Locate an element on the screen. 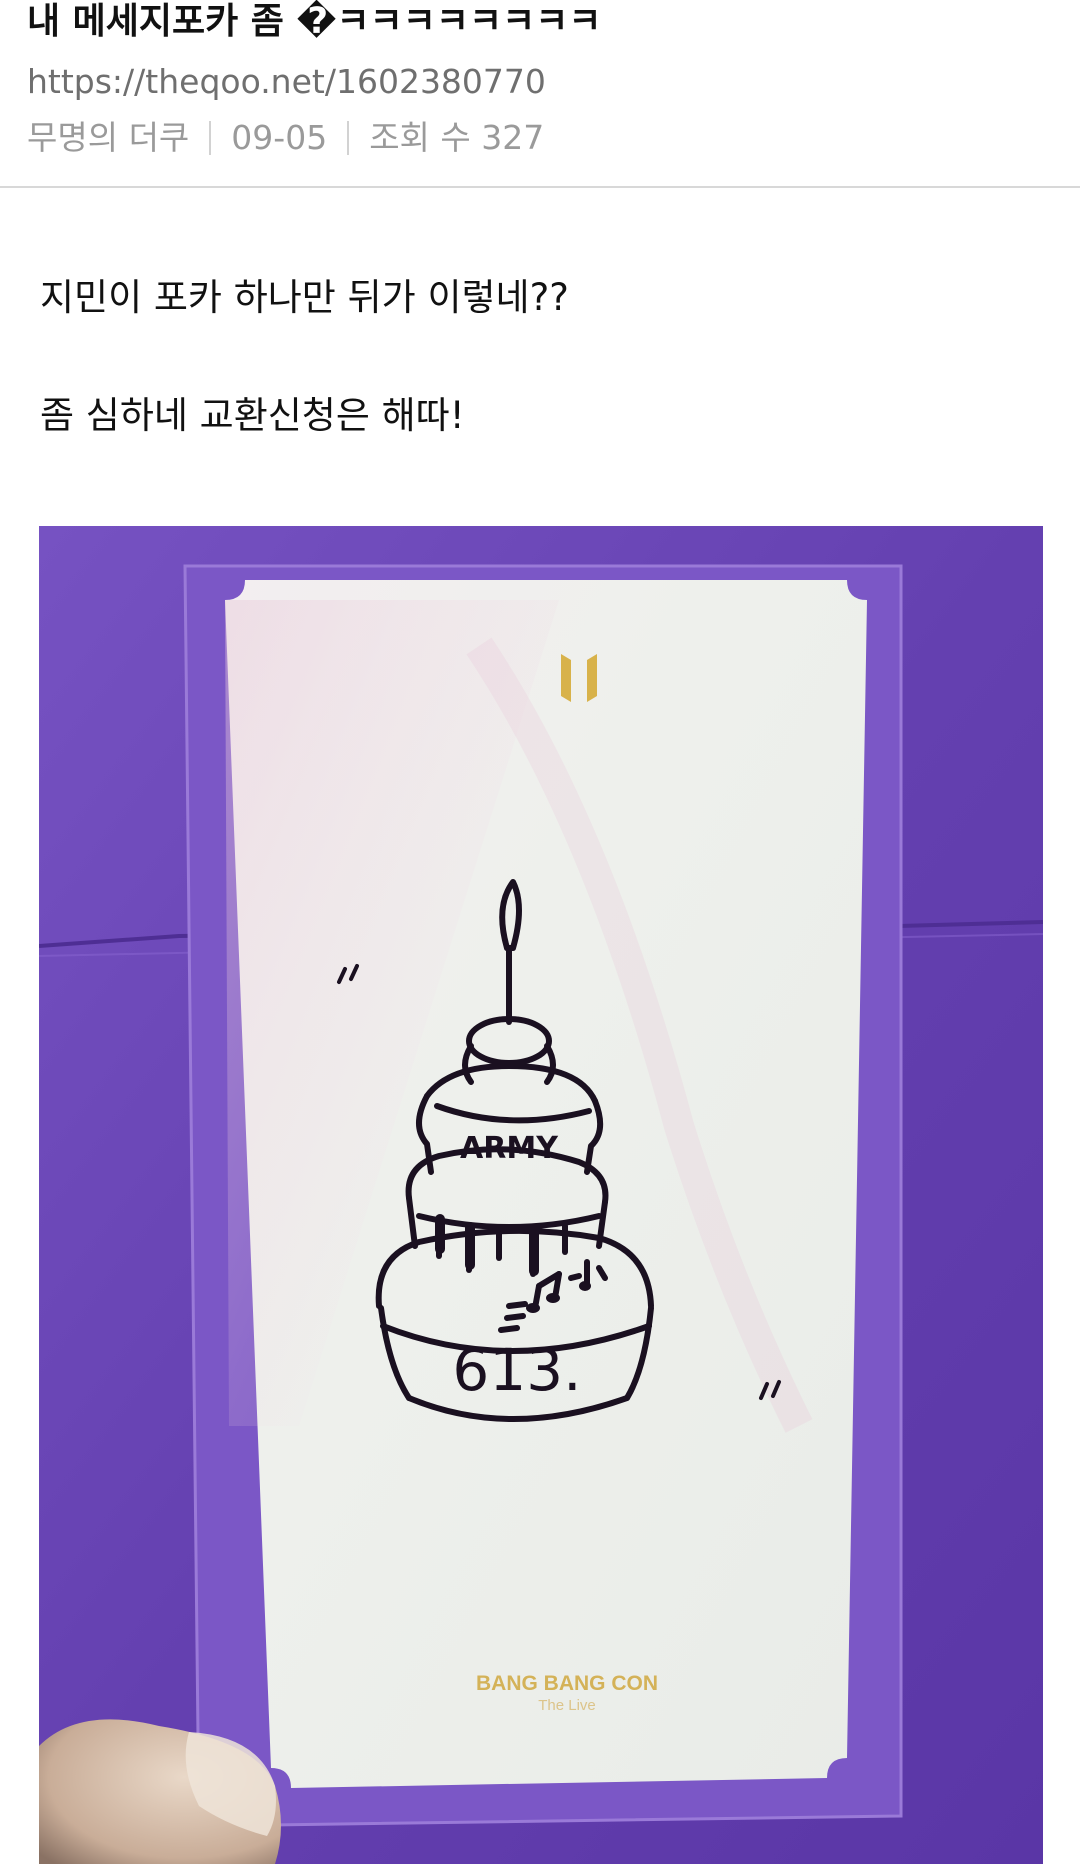 Image resolution: width=1080 pixels, height=1864 pixels. post-body-line-1: 지민이 포카 하나만 뒤가 이렇네?? is located at coordinates (304, 297).